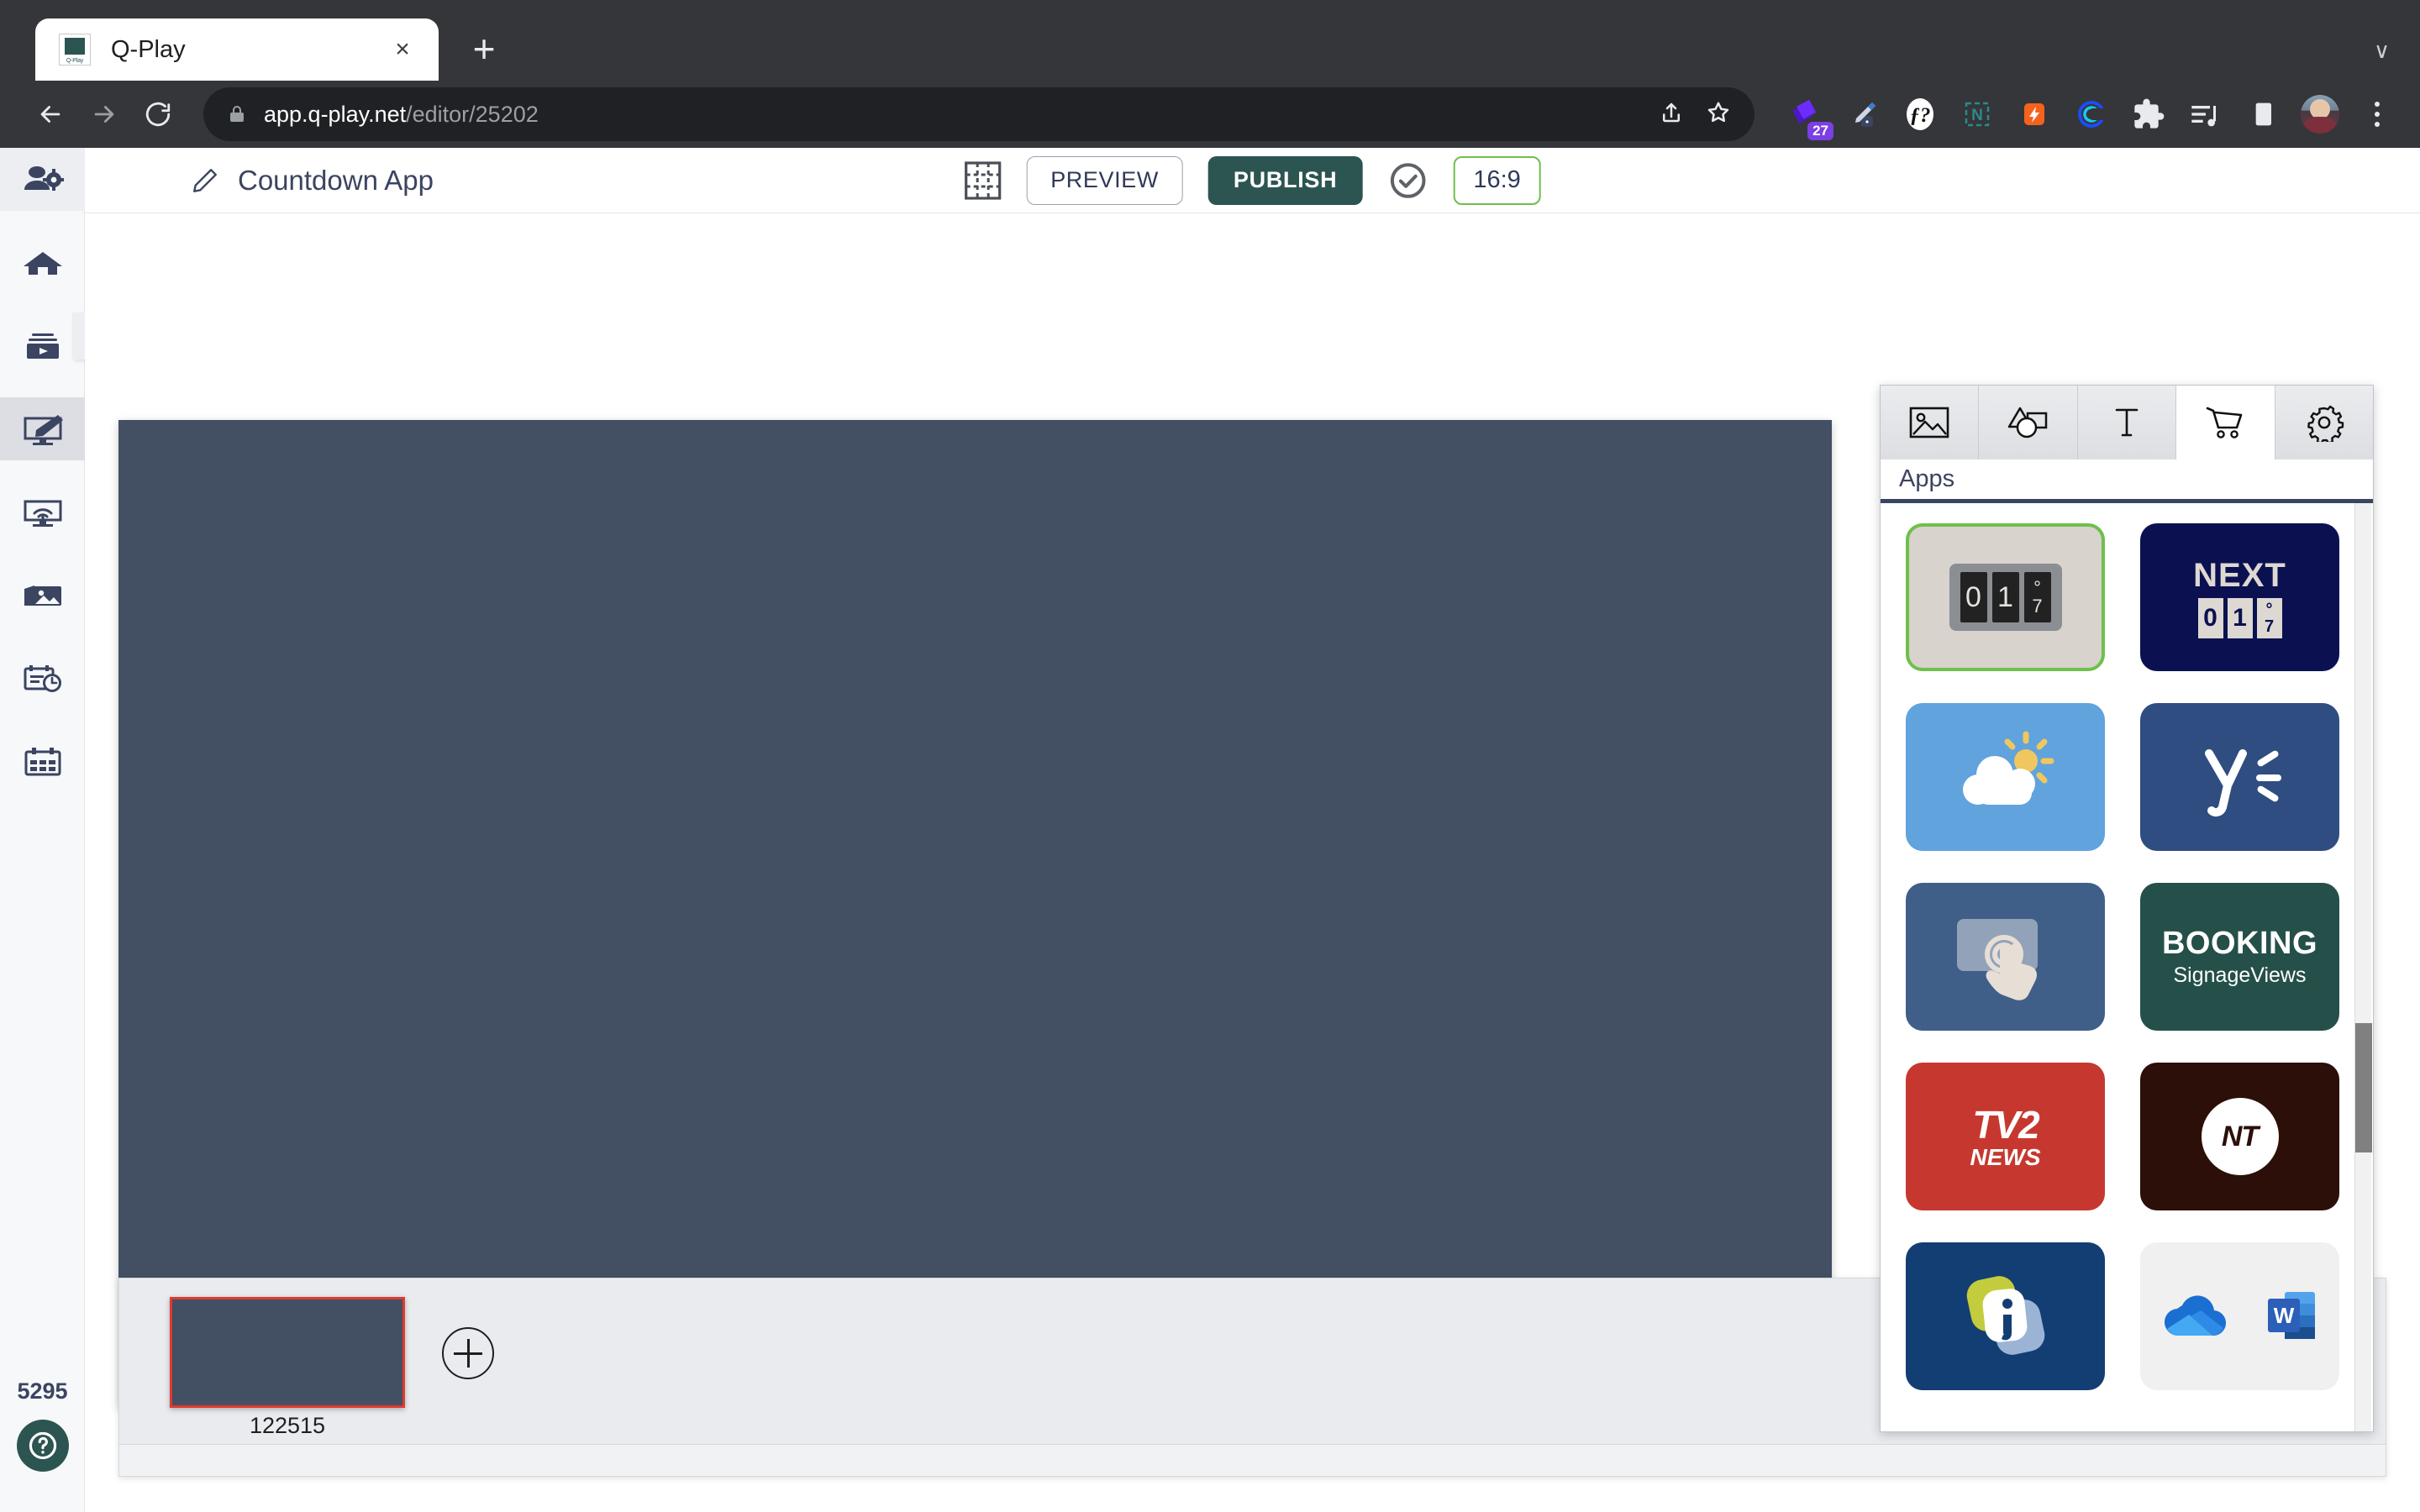  I want to click on tab-apps, so click(2225, 422).